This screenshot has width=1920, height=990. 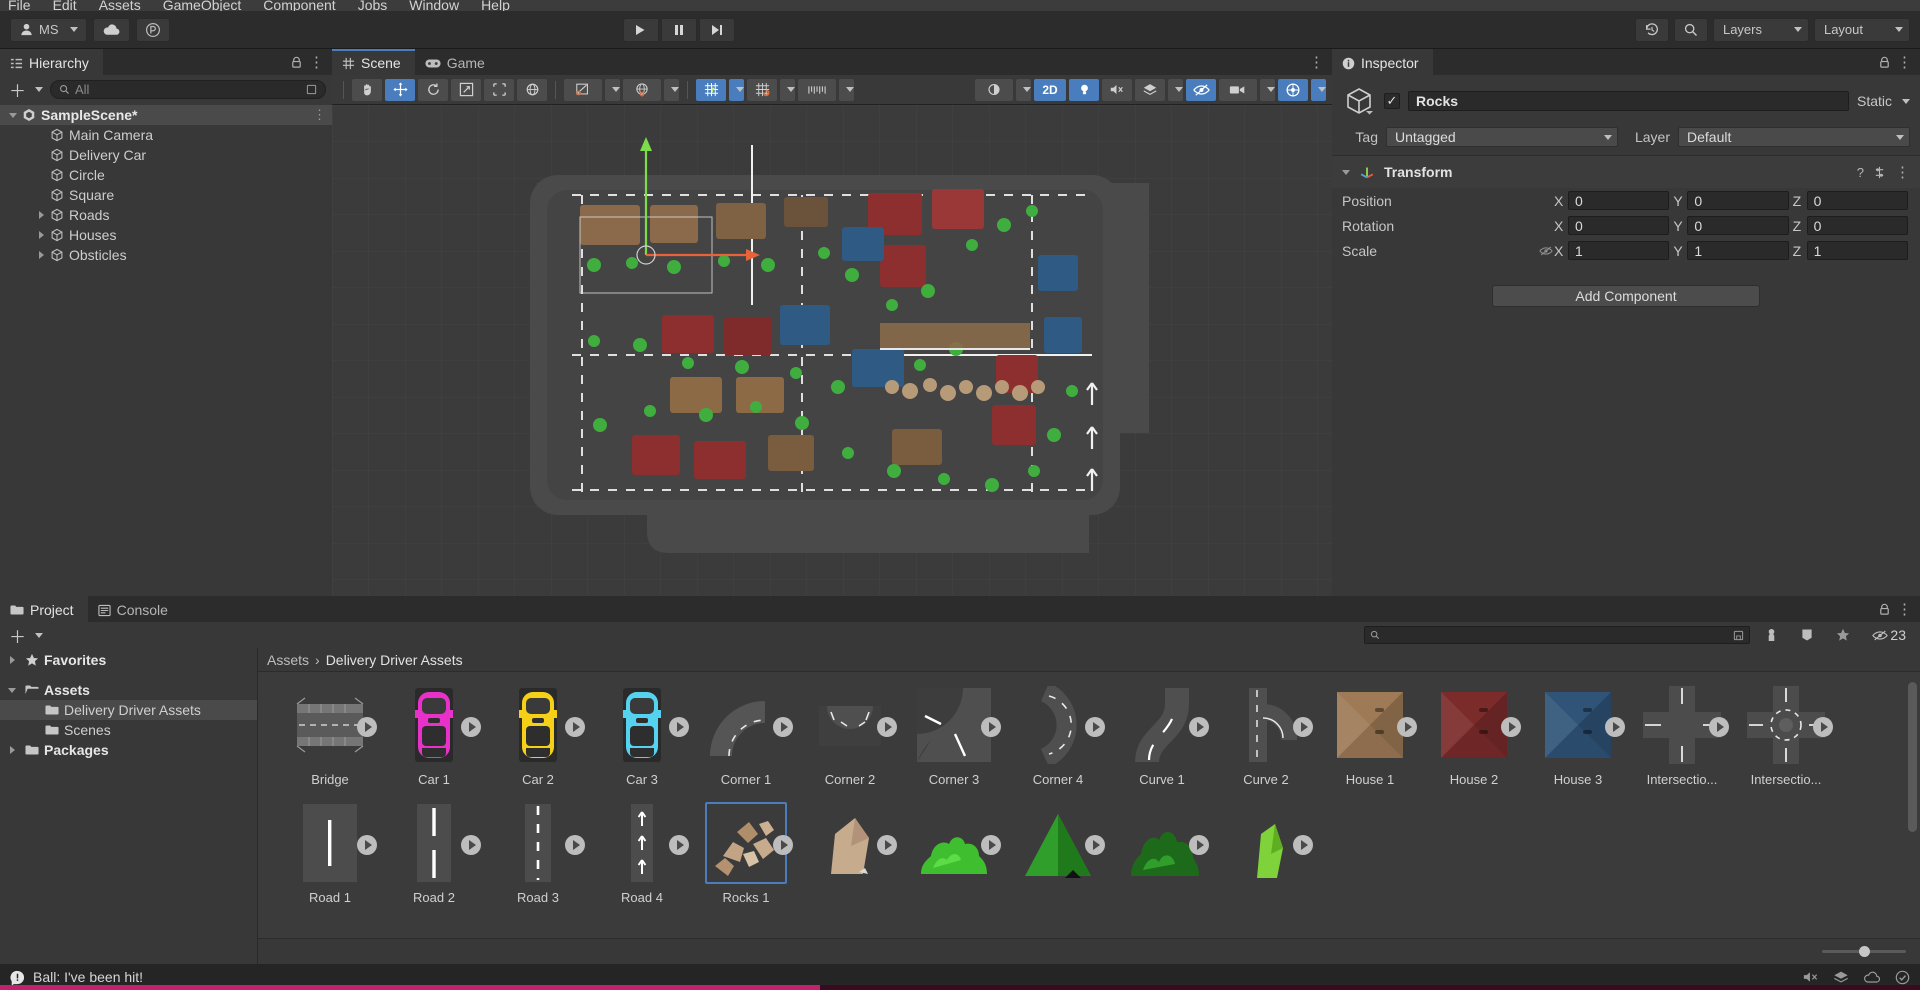 I want to click on cloud-status-icon, so click(x=1872, y=977).